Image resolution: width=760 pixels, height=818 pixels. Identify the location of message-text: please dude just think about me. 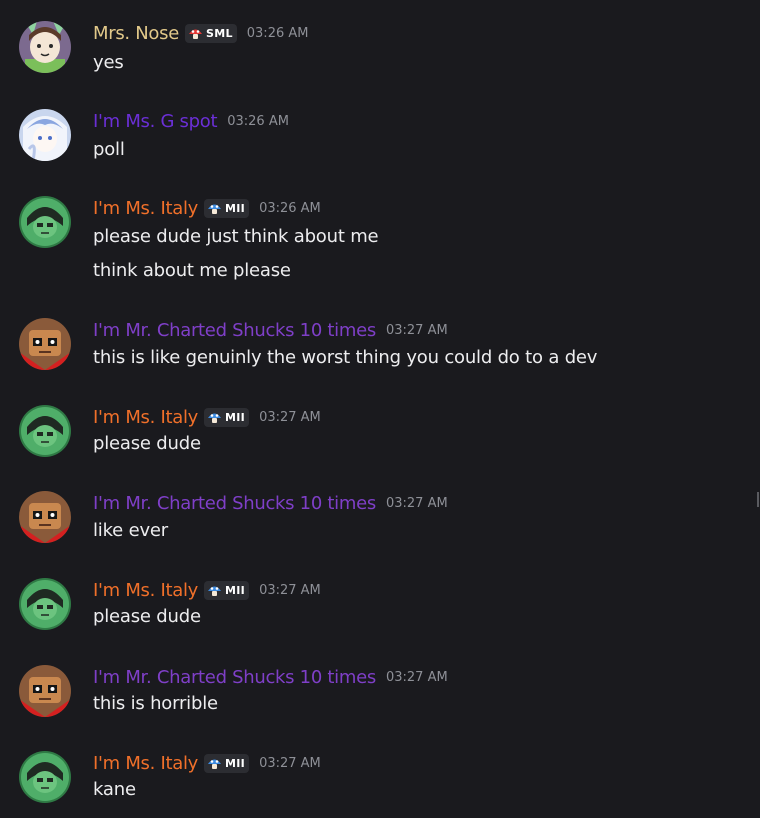
(236, 236).